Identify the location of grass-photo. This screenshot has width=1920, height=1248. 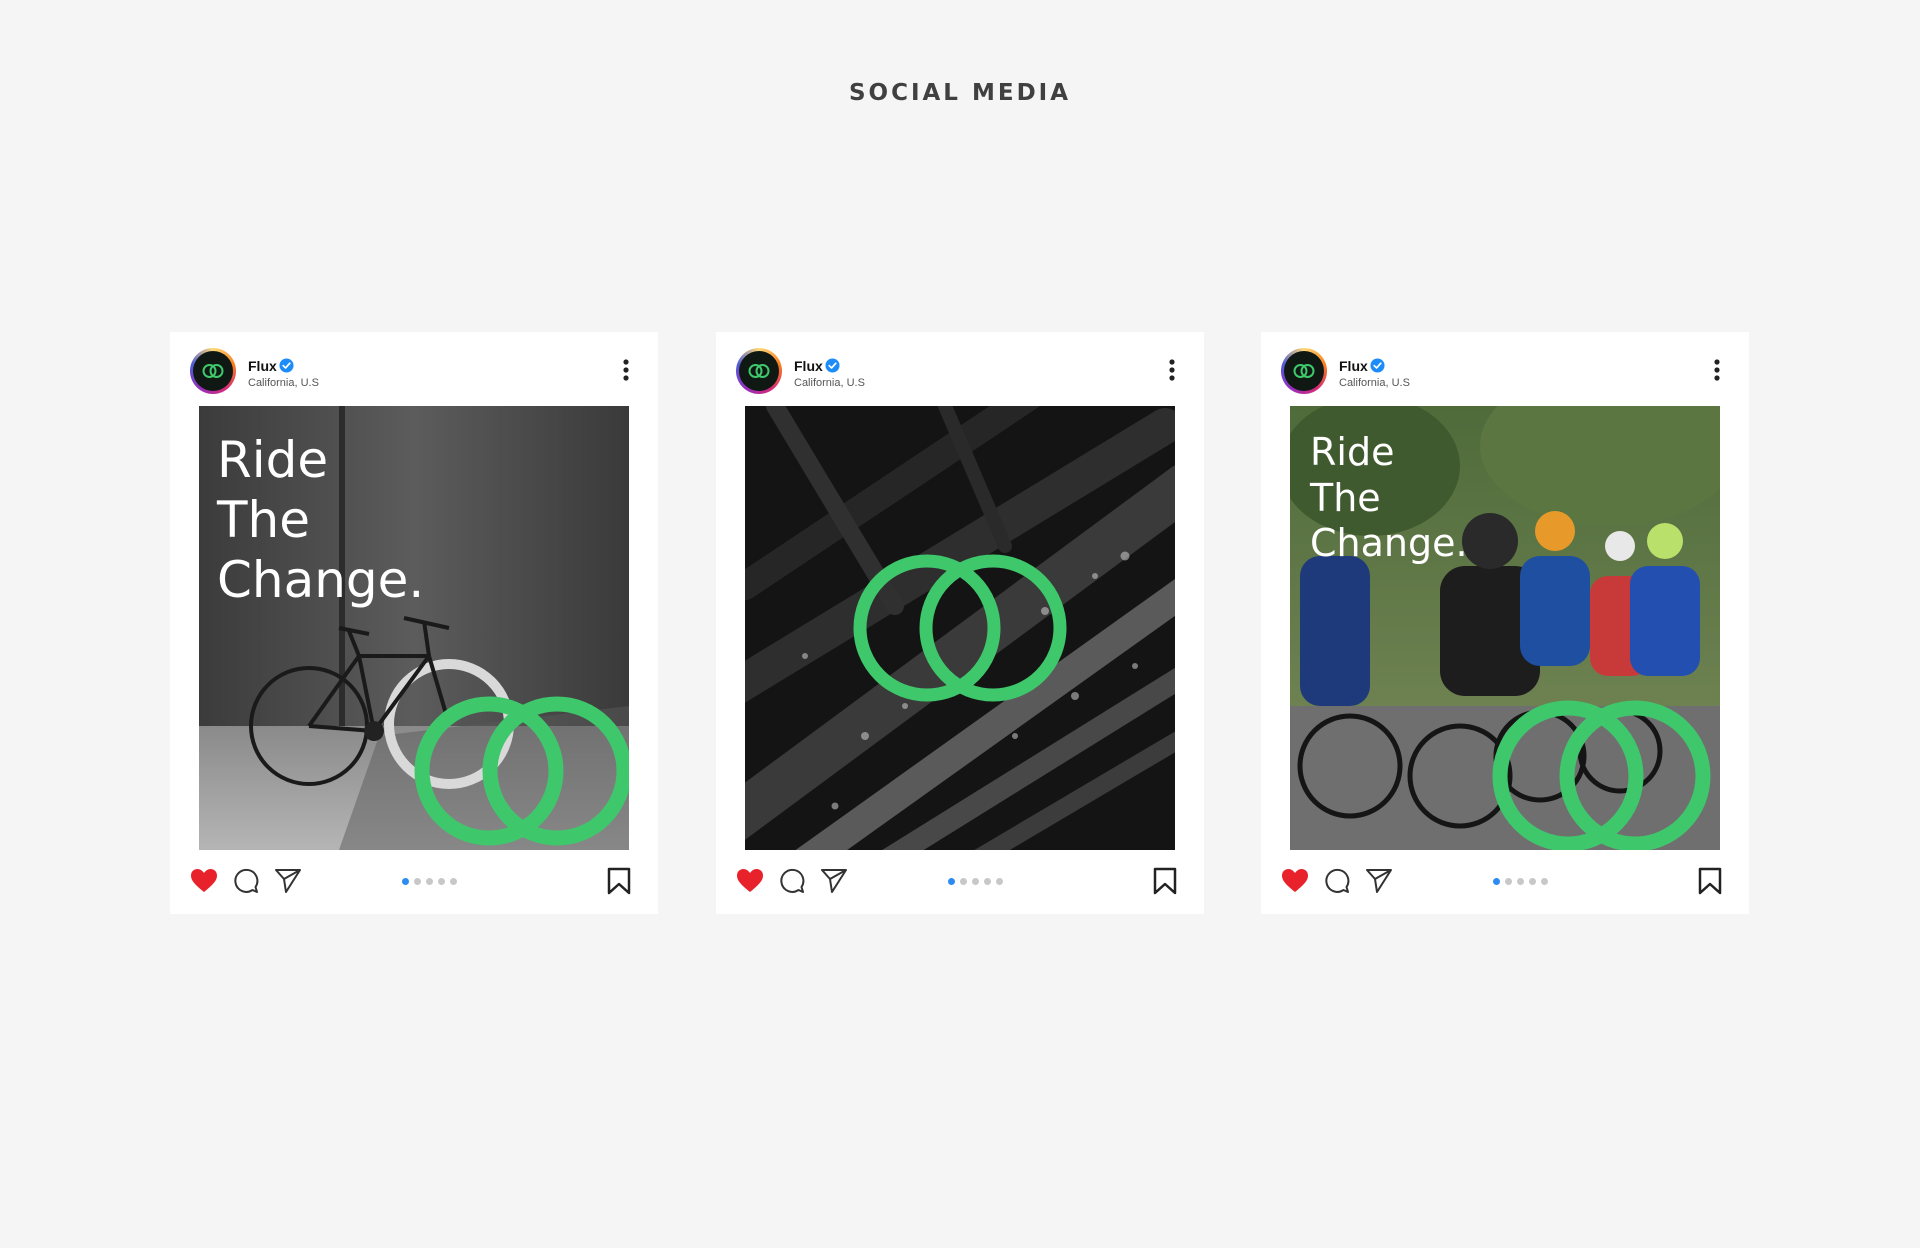
(960, 628).